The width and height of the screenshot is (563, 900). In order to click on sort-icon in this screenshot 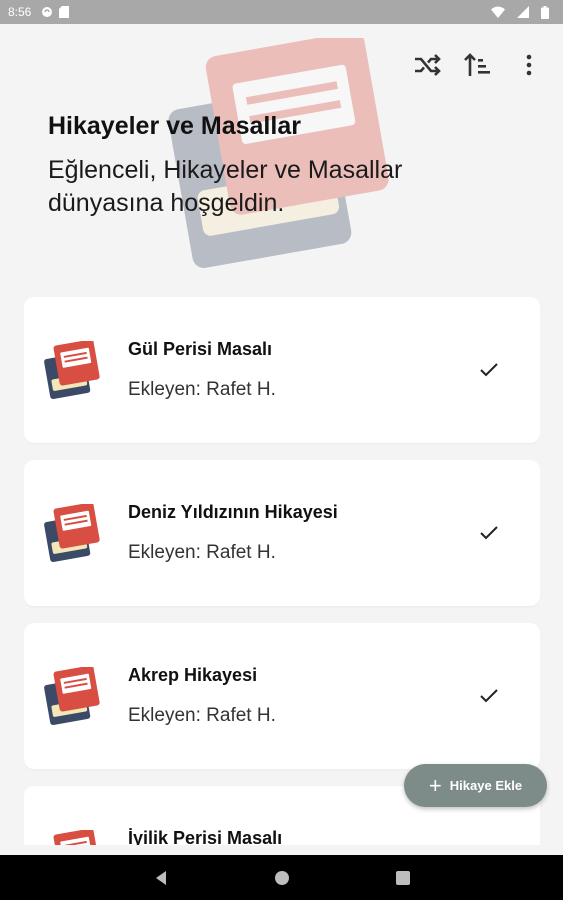, I will do `click(478, 65)`.